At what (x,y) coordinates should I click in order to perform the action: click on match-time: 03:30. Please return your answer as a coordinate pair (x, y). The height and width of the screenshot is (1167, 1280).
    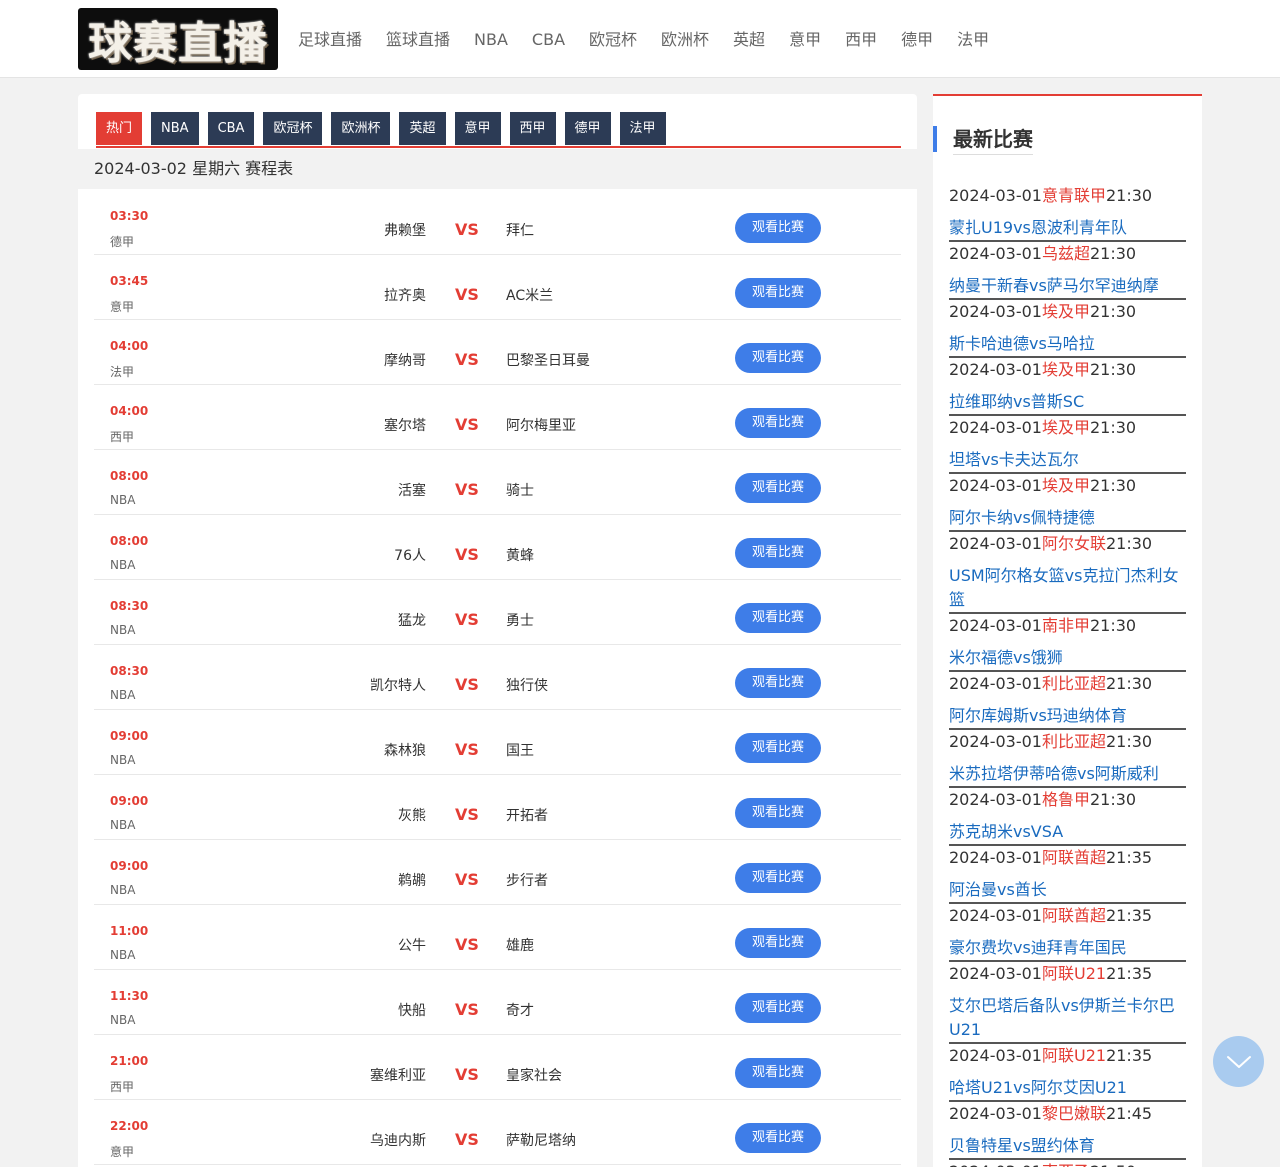
    Looking at the image, I should click on (129, 216).